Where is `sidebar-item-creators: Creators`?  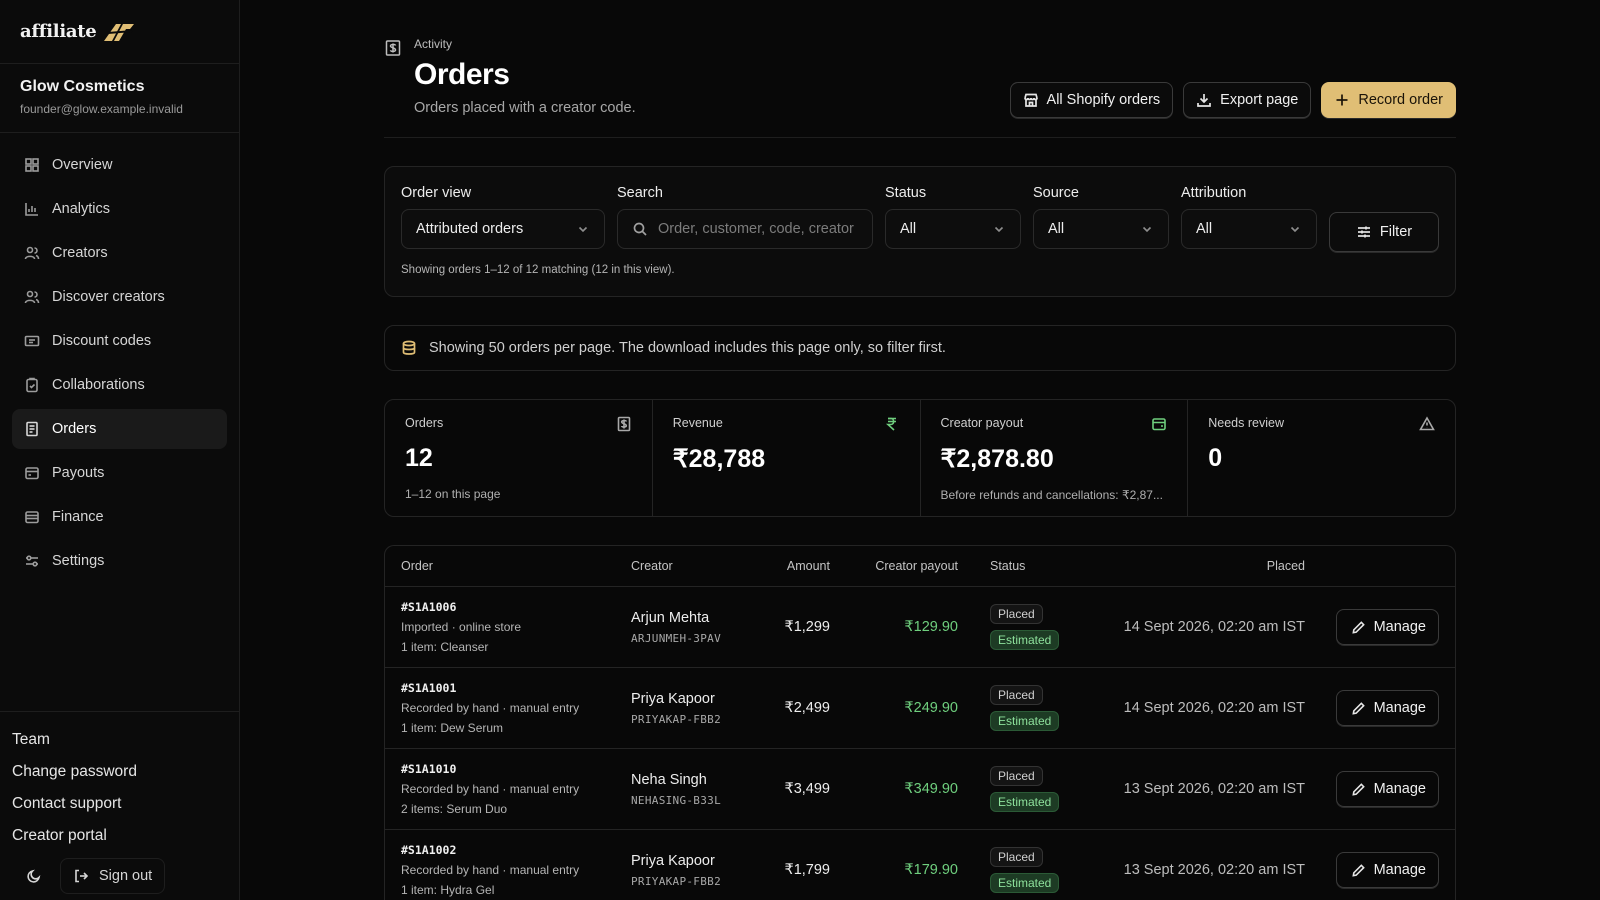
sidebar-item-creators: Creators is located at coordinates (119, 253).